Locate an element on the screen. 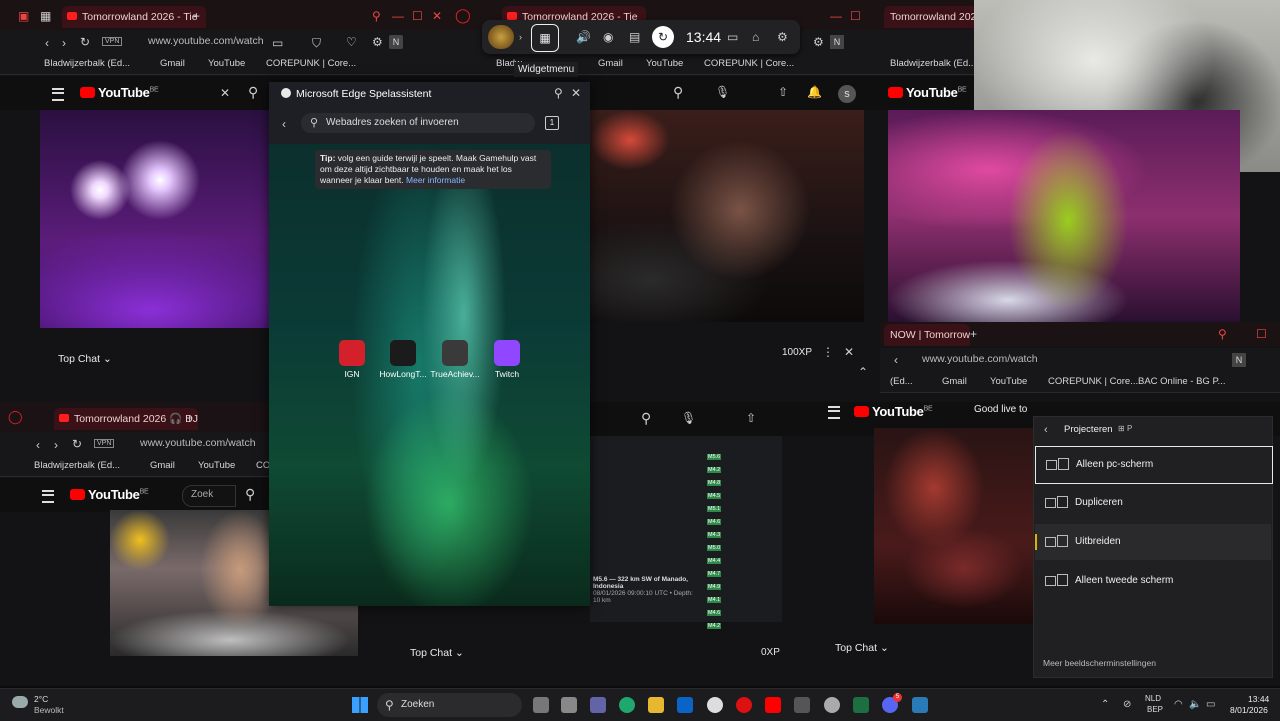 Image resolution: width=1280 pixels, height=721 pixels. pin-icon: ⚲ is located at coordinates (558, 93).